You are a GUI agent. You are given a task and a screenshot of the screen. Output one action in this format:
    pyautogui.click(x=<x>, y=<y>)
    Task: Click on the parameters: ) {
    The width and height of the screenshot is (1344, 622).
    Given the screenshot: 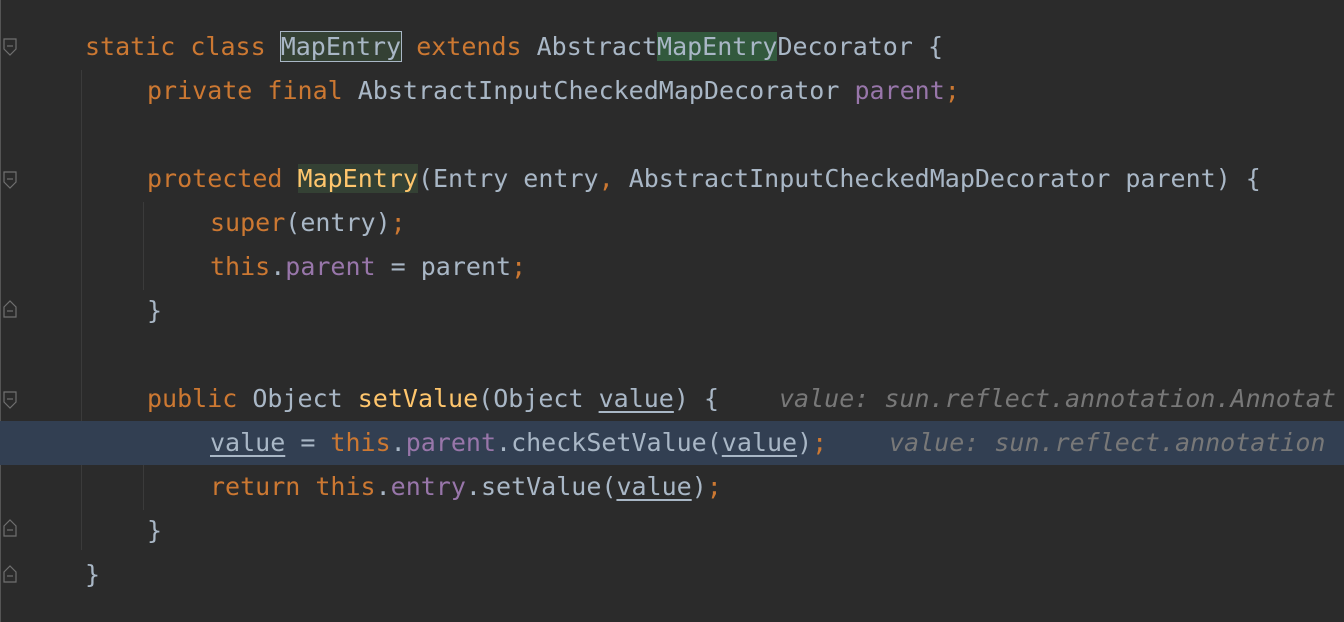 What is the action you would take?
    pyautogui.click(x=696, y=398)
    